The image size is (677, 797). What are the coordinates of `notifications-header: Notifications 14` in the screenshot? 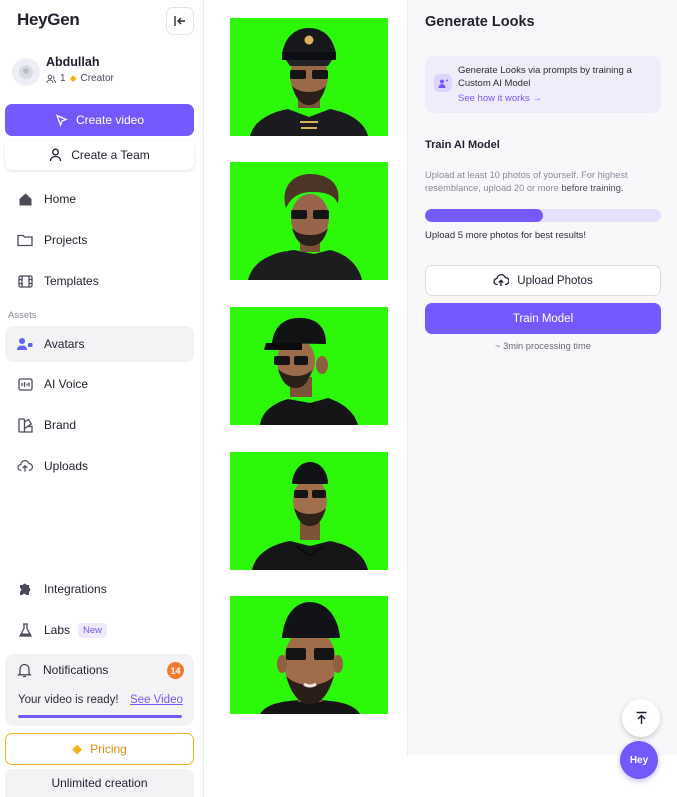 It's located at (100, 670).